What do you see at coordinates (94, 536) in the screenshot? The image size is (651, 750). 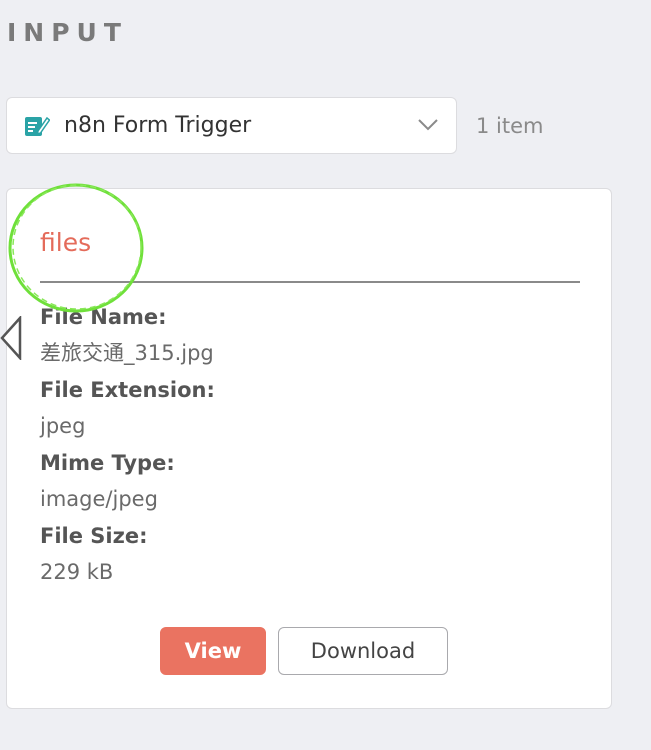 I see `file-size-label: File Size:` at bounding box center [94, 536].